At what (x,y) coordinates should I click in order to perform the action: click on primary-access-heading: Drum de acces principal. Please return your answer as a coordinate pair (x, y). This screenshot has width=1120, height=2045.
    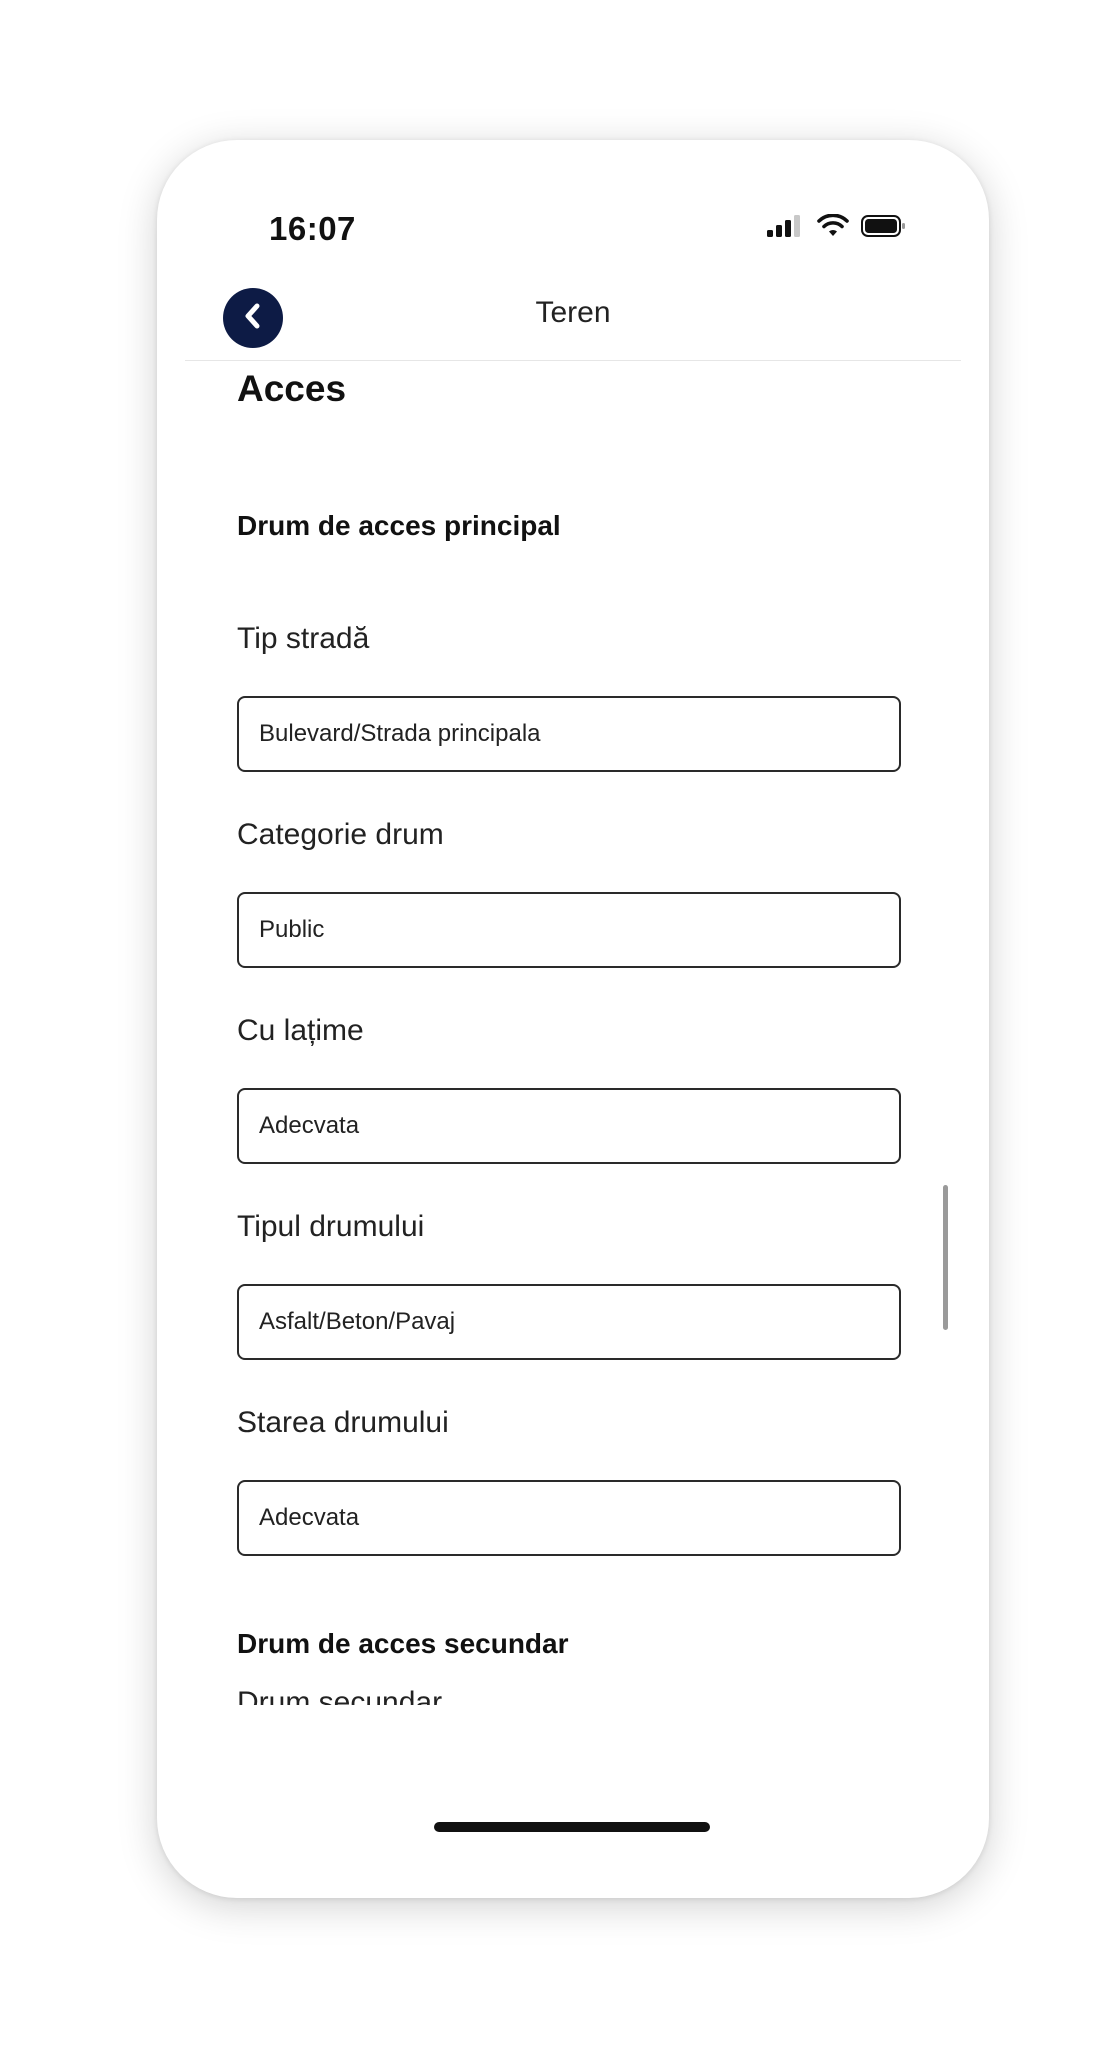
    Looking at the image, I should click on (399, 525).